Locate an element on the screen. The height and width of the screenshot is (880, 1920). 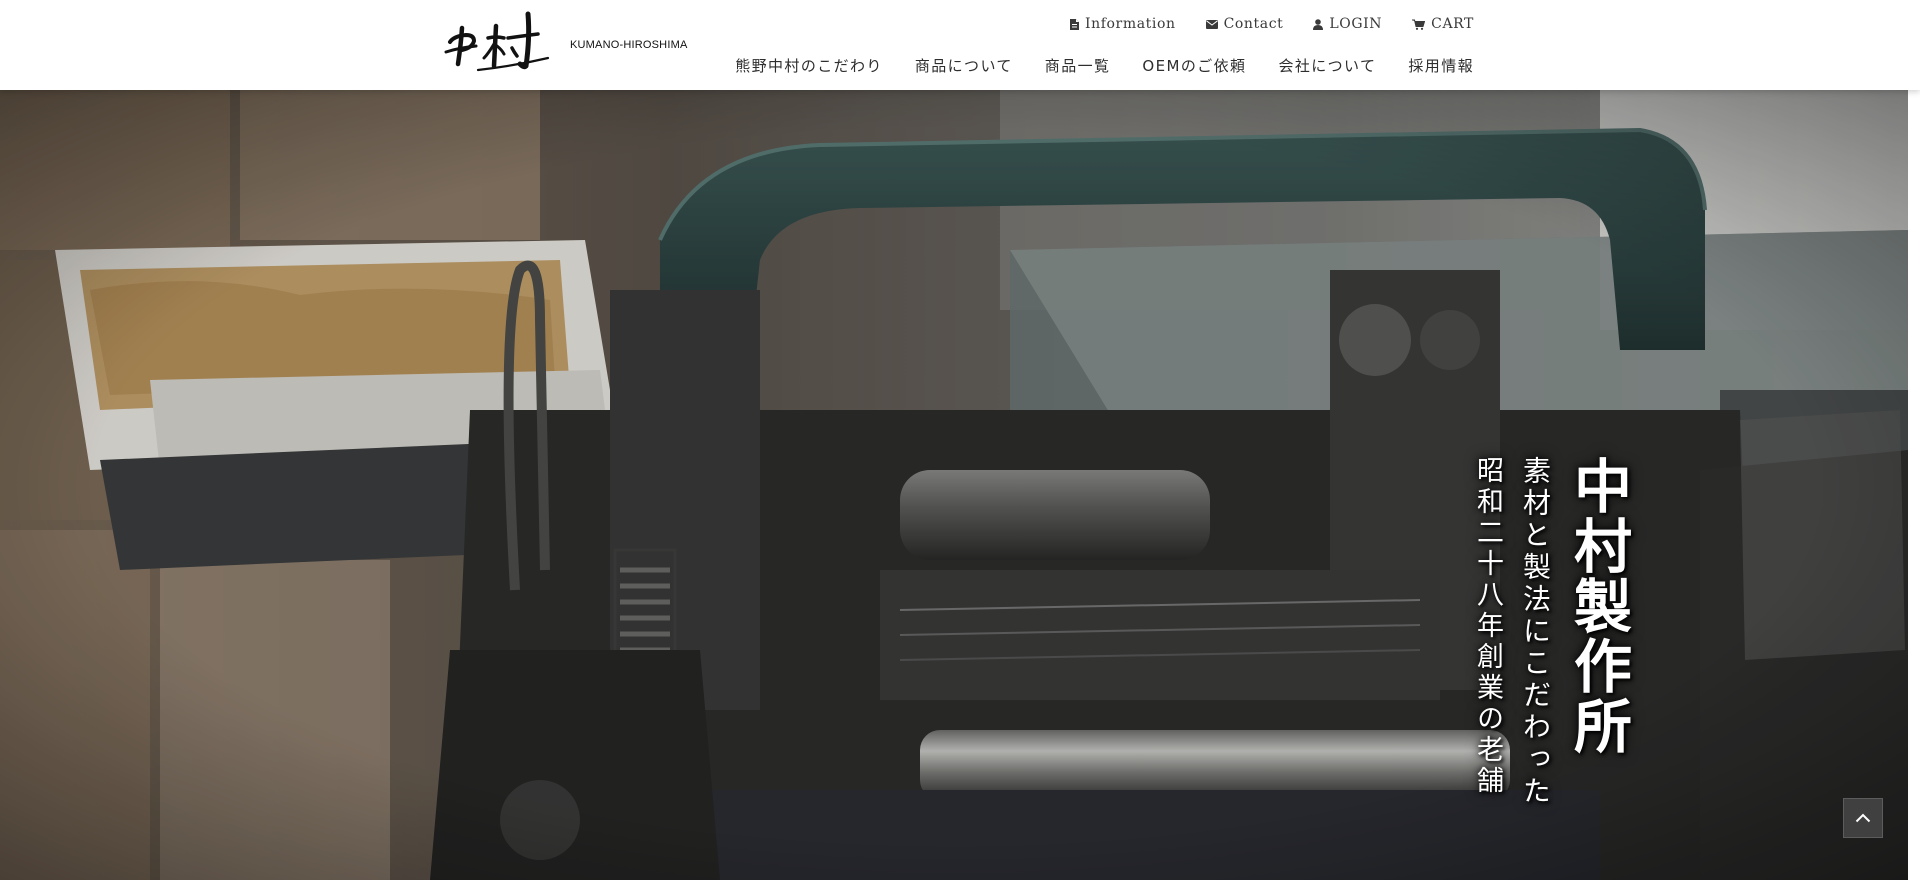
hero-copy: 中村製作所 素材と製法にこだわった 昭和二十八年創業の老舗 is located at coordinates (1551, 589).